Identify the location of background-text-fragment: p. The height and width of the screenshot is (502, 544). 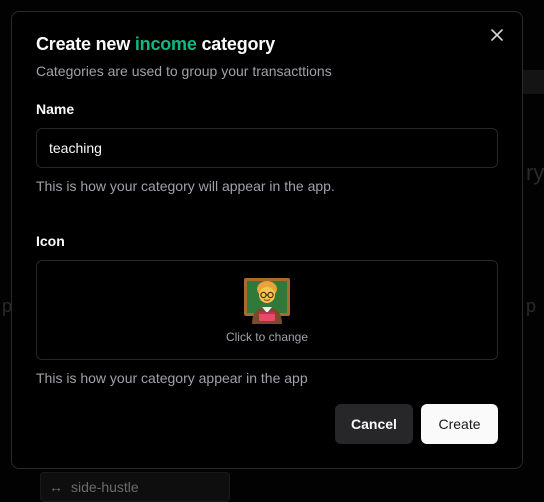
(531, 306).